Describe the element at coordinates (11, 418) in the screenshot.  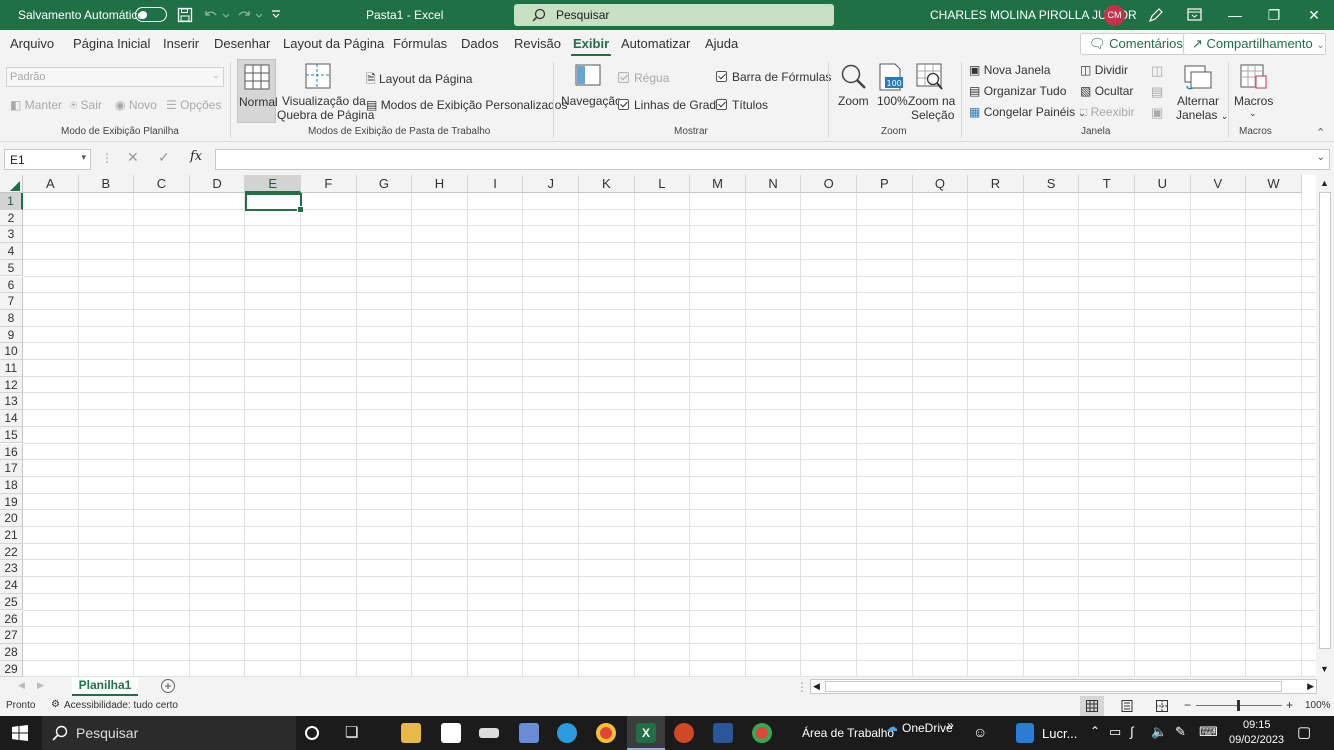
I see `row-header: 14` at that location.